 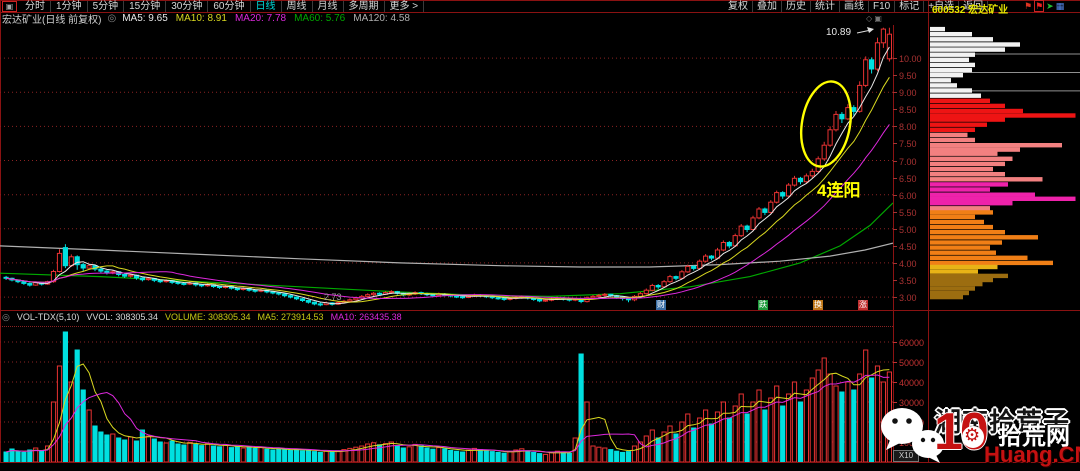 What do you see at coordinates (328, 6) in the screenshot?
I see `period-tab-8: 月线` at bounding box center [328, 6].